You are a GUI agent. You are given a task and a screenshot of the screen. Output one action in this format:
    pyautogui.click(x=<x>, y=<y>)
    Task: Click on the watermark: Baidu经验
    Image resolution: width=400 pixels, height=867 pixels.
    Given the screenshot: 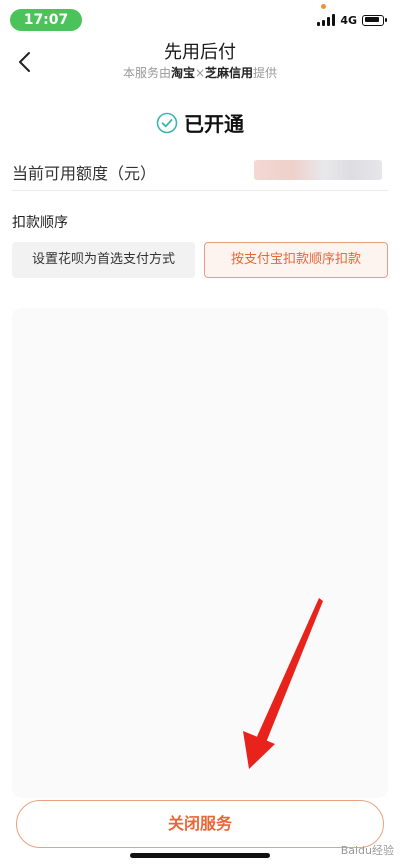 What is the action you would take?
    pyautogui.click(x=367, y=850)
    